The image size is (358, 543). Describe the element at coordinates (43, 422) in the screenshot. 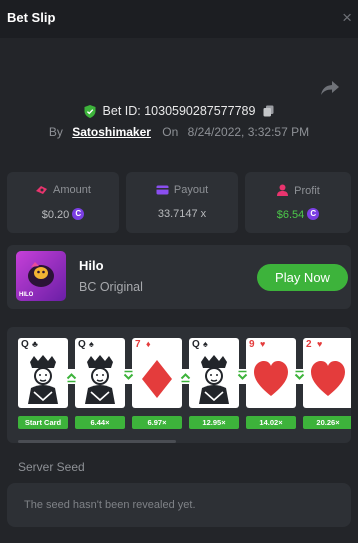

I see `card-multiplier: Start Card` at that location.